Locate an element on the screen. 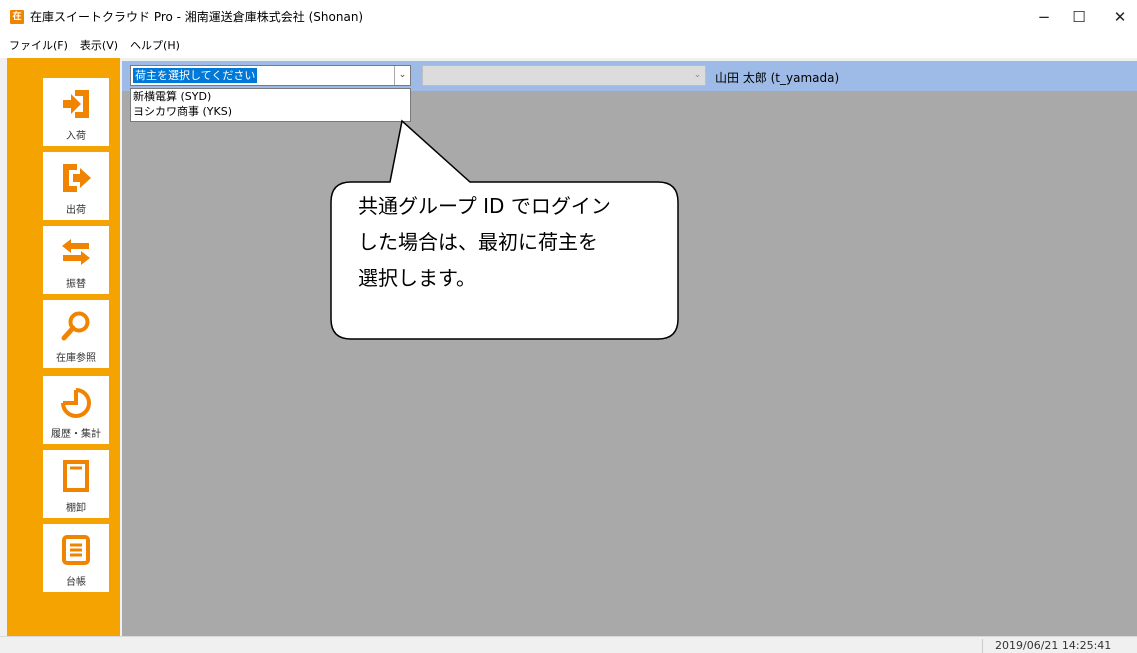 The width and height of the screenshot is (1137, 653). callout-text: 共通グループ ID でログイン した場合は、最初に荷主を 選択します。 is located at coordinates (518, 242).